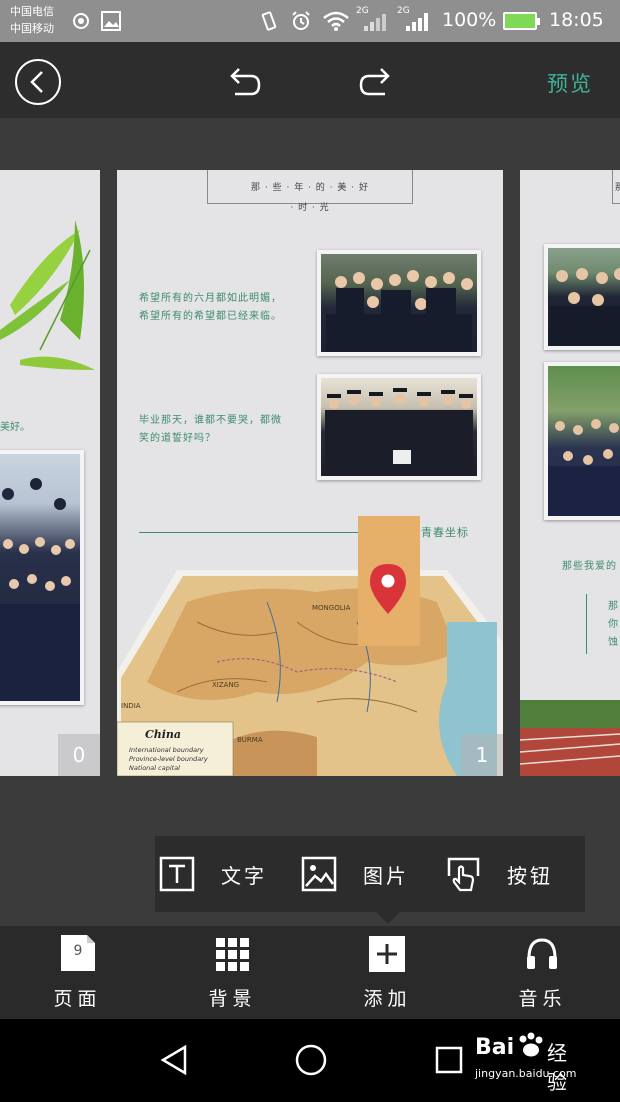 This screenshot has width=620, height=1102. Describe the element at coordinates (177, 874) in the screenshot. I see `text-tool-icon` at that location.